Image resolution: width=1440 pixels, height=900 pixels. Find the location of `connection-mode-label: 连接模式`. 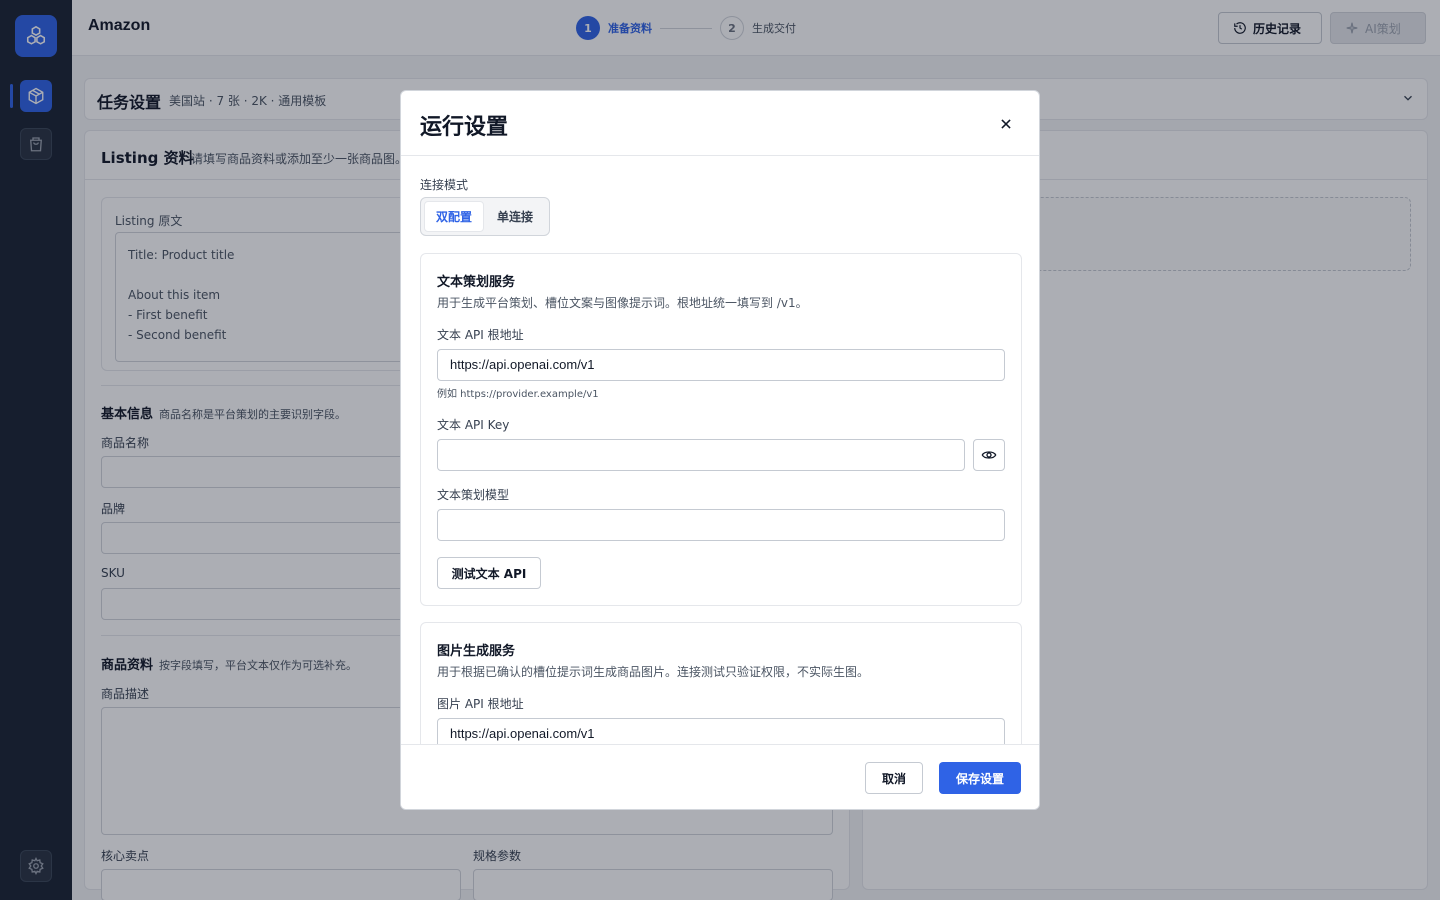

connection-mode-label: 连接模式 is located at coordinates (444, 185).